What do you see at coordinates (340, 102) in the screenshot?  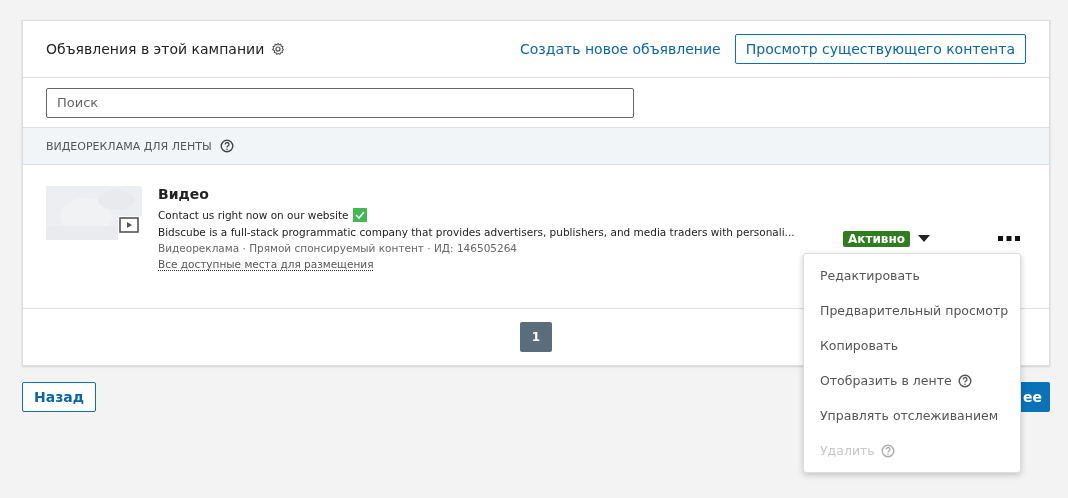 I see `search-field: Поиск` at bounding box center [340, 102].